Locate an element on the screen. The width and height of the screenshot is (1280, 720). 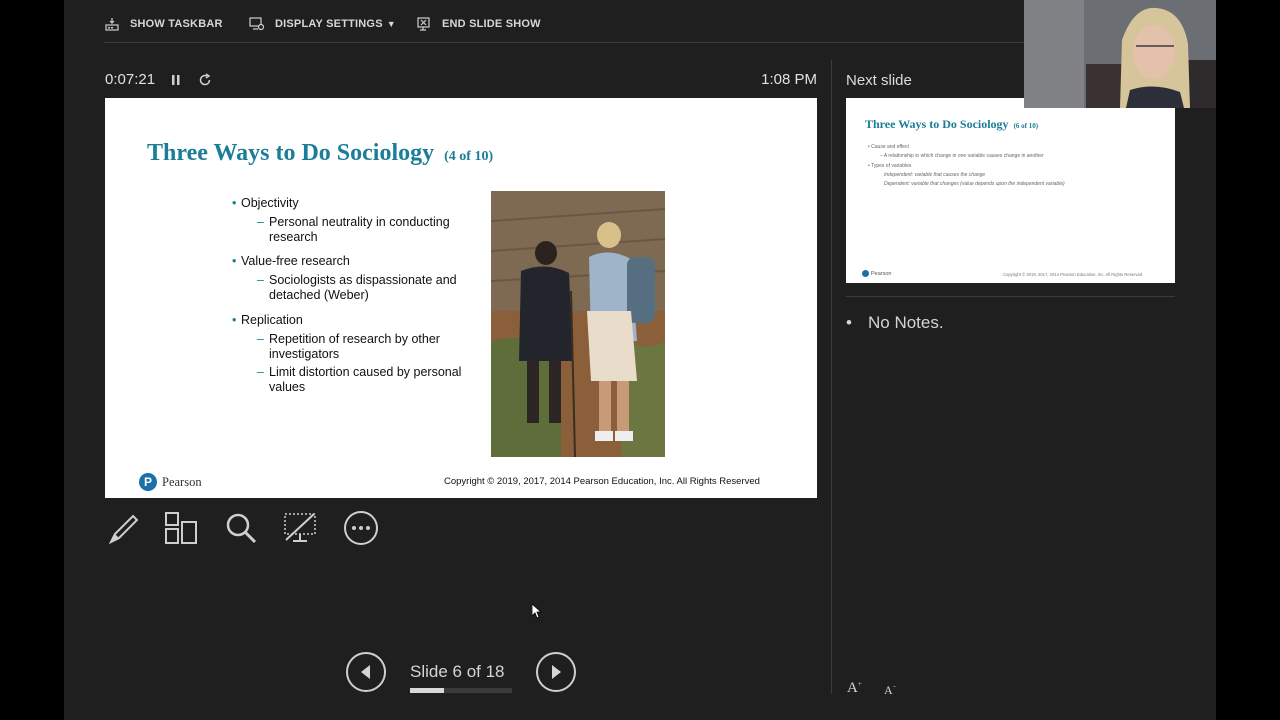
pause-icon is located at coordinates (176, 80).